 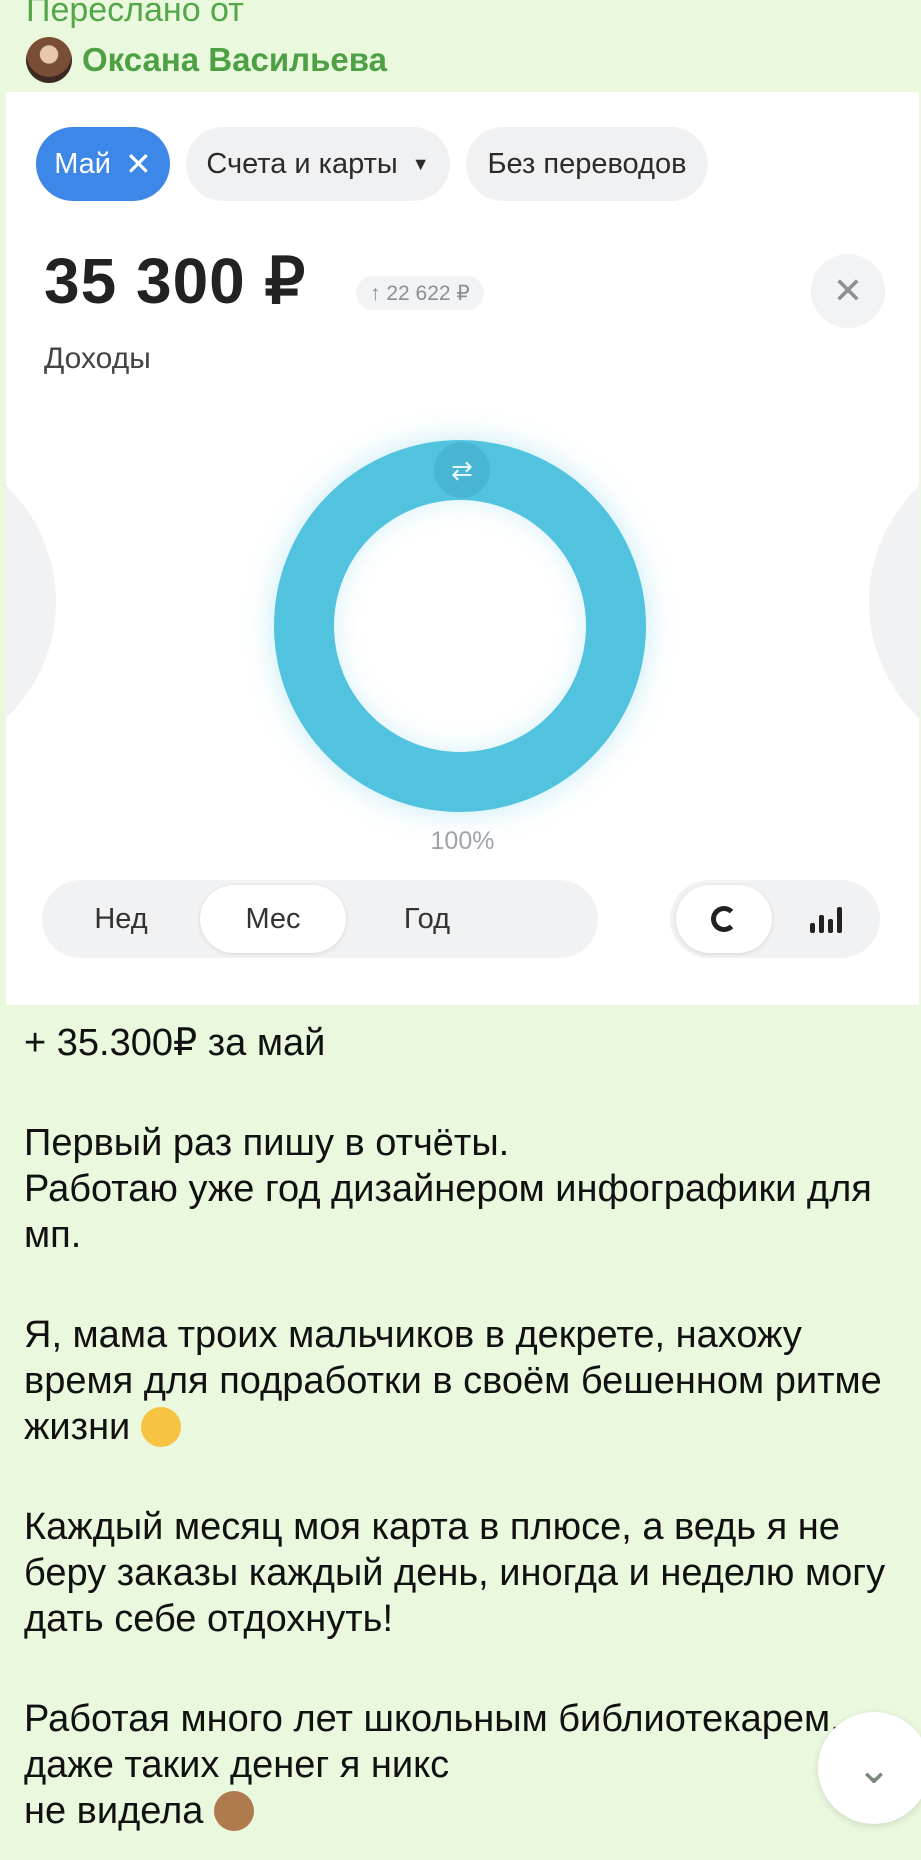 I want to click on forward-sender: Оксана Васильева, so click(x=206, y=60).